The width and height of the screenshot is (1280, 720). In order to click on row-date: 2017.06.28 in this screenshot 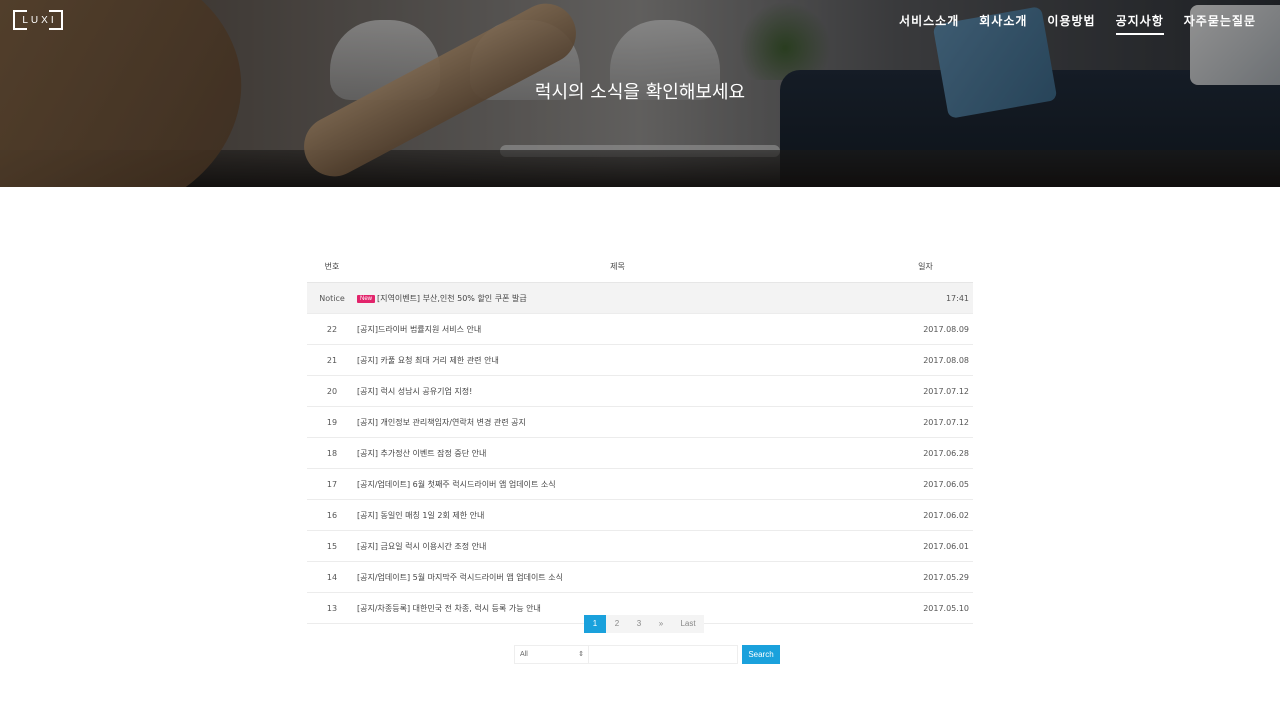, I will do `click(925, 453)`.